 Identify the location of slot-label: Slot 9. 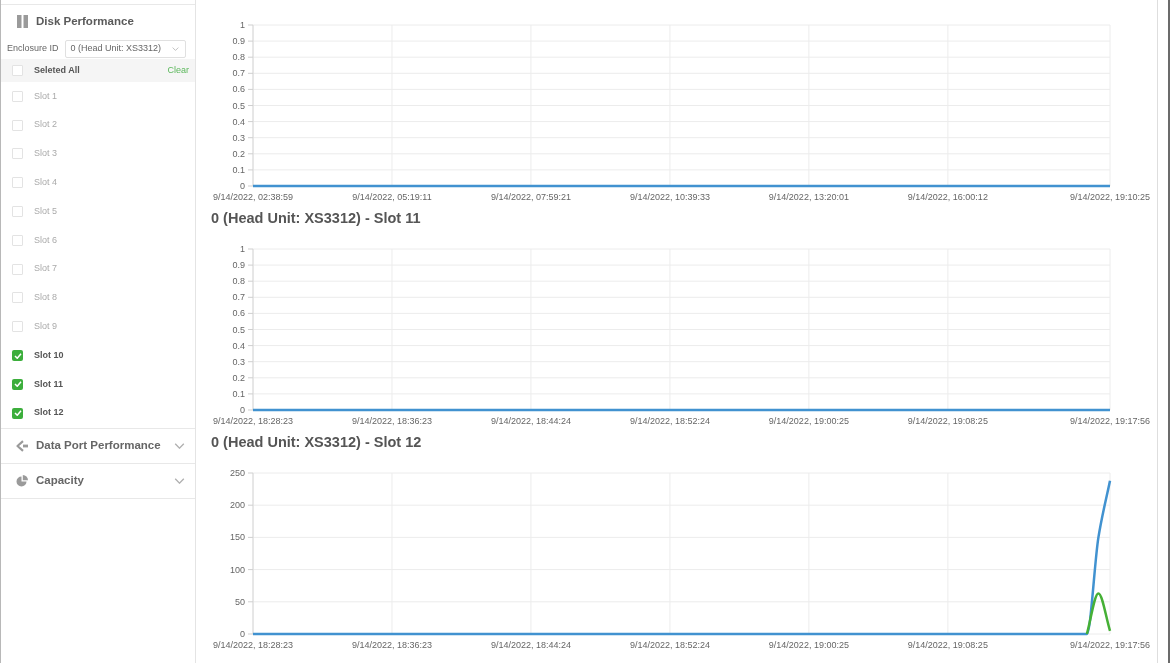
(45, 327).